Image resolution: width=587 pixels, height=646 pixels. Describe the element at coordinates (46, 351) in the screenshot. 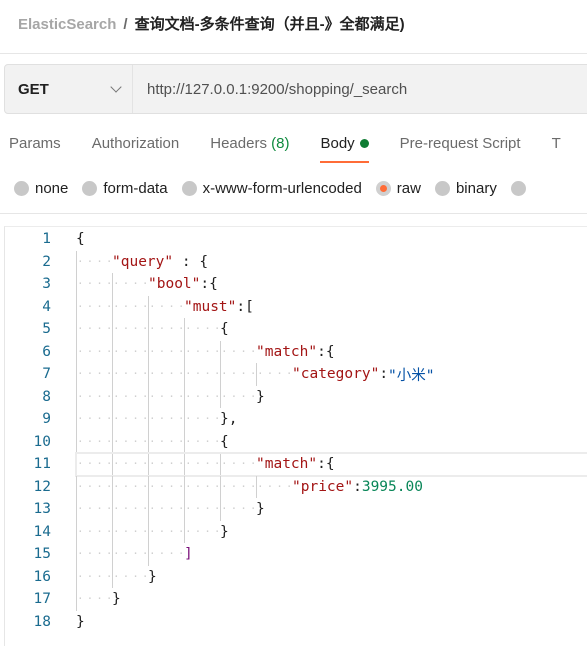

I see `line-number: 6` at that location.